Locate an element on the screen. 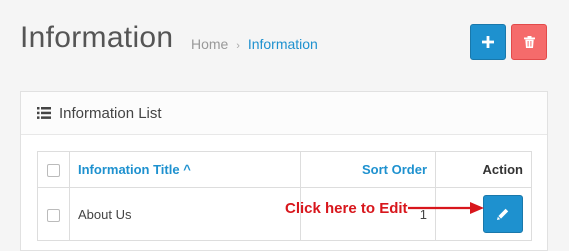 The height and width of the screenshot is (251, 569). row-select-cell is located at coordinates (53, 214).